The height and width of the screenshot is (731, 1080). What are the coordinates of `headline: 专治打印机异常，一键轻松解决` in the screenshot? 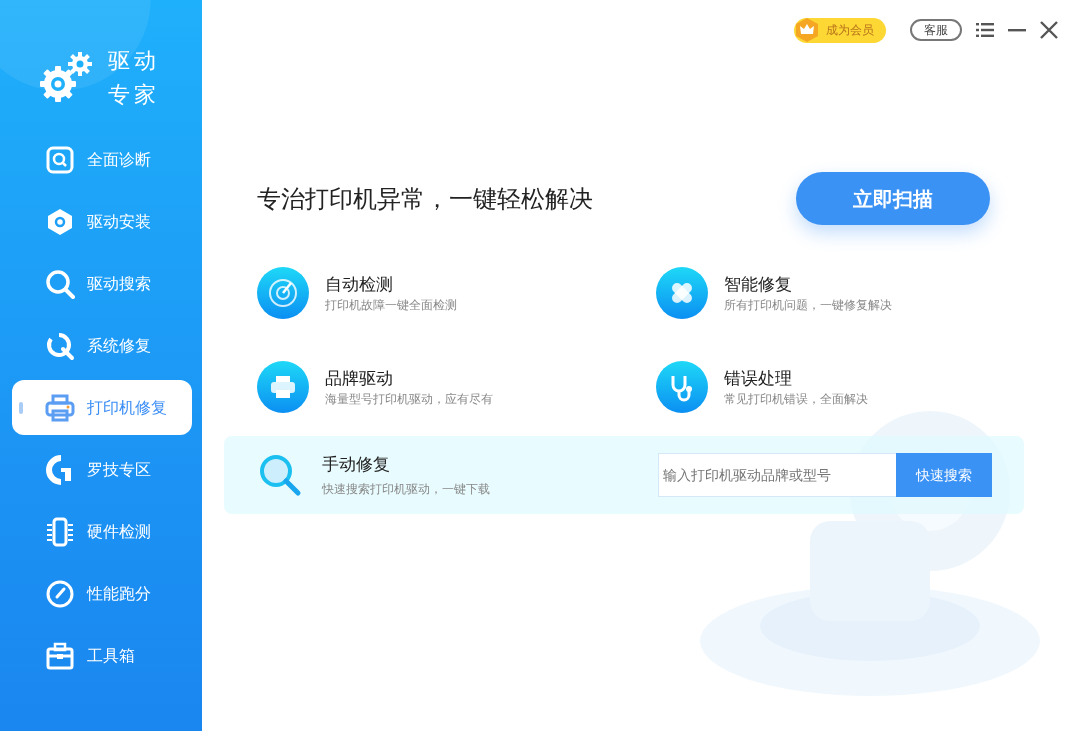 It's located at (425, 199).